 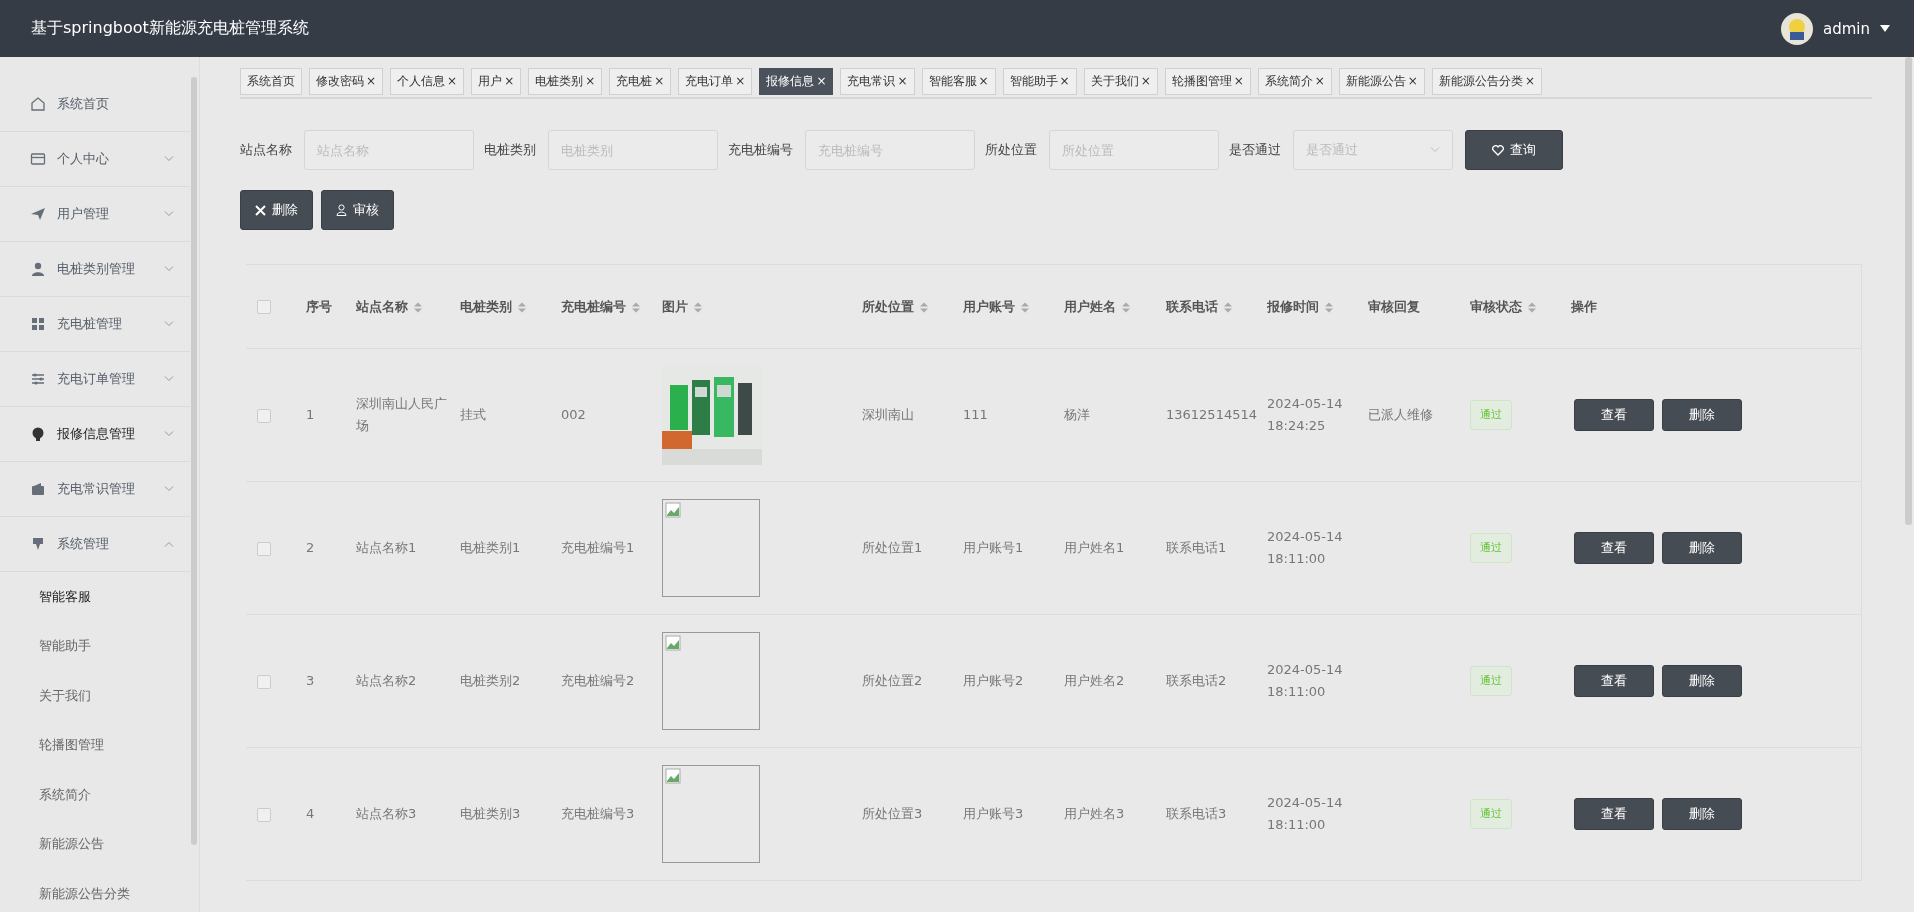 I want to click on tab: 充电订单 ×, so click(x=715, y=81).